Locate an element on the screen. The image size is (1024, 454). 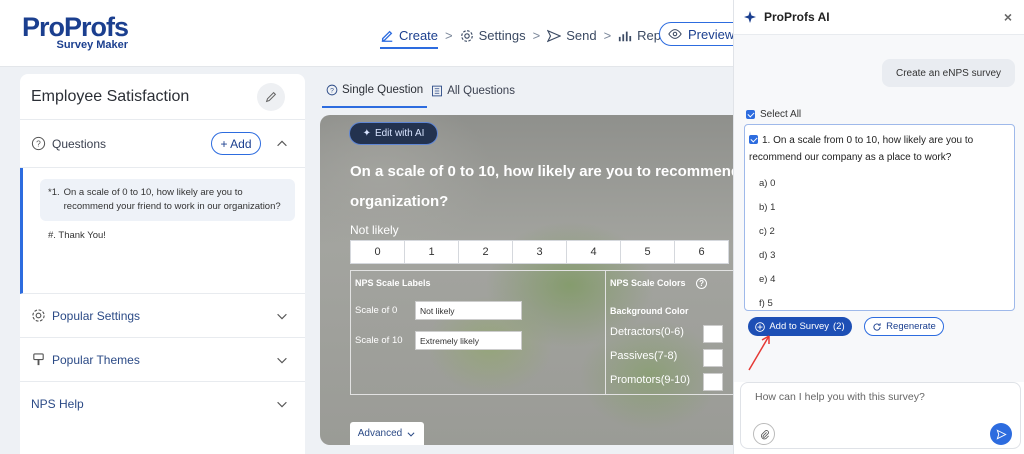
nav-create: Create is located at coordinates (409, 38).